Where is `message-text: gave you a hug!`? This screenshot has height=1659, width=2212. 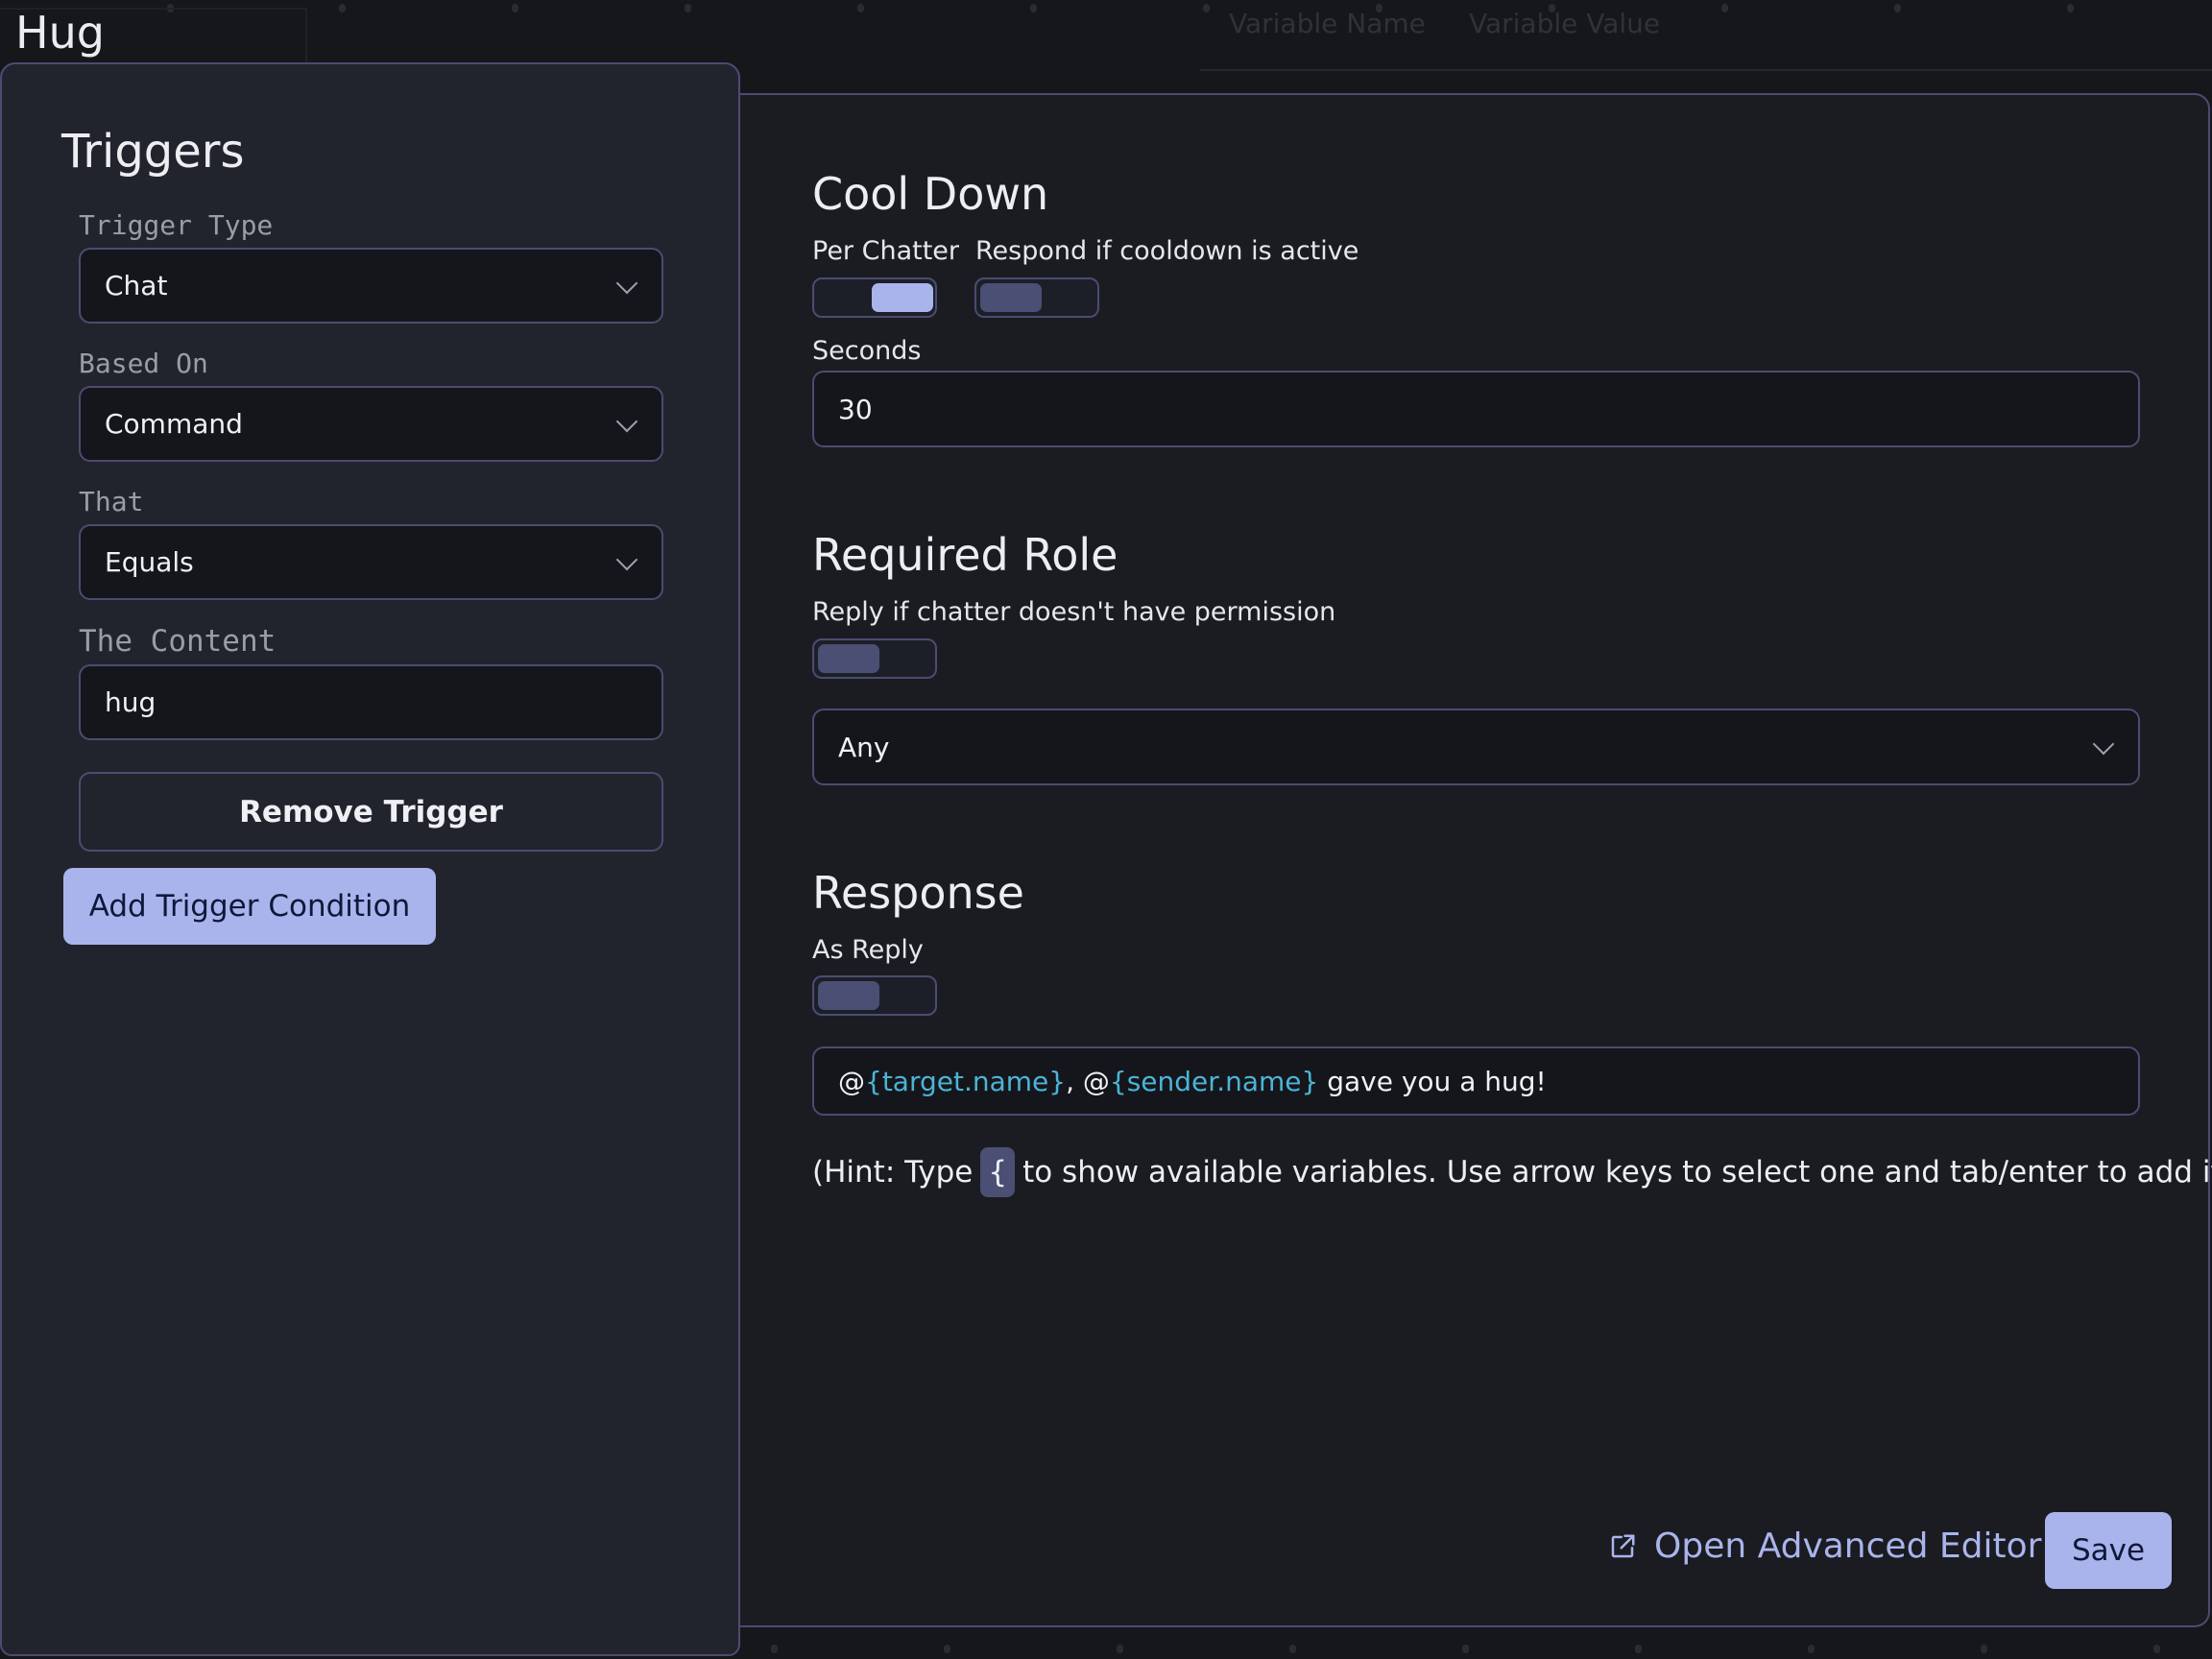
message-text: gave you a hug! is located at coordinates (1432, 1081).